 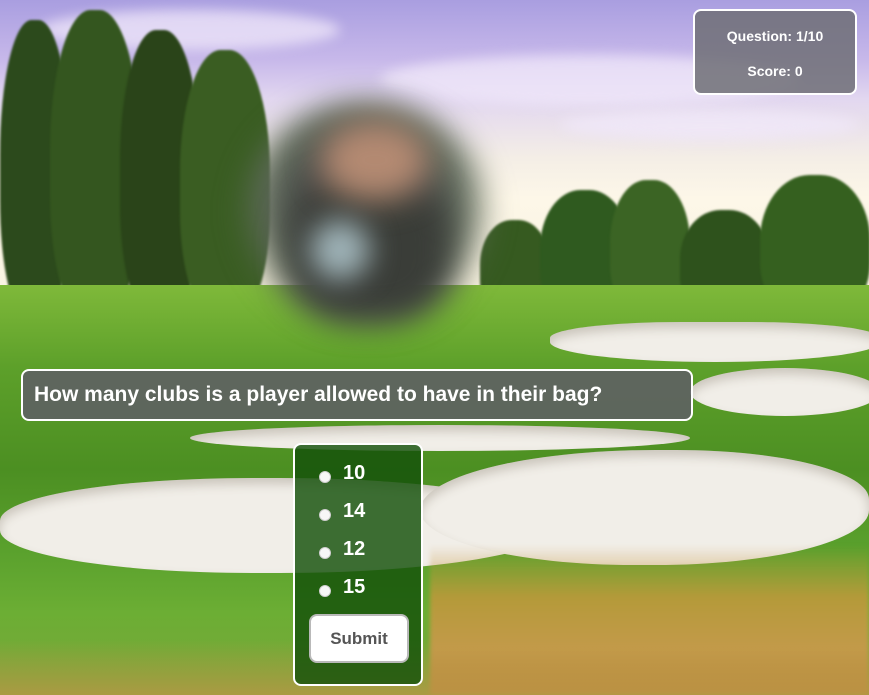 What do you see at coordinates (354, 510) in the screenshot?
I see `answer-option-label: 14` at bounding box center [354, 510].